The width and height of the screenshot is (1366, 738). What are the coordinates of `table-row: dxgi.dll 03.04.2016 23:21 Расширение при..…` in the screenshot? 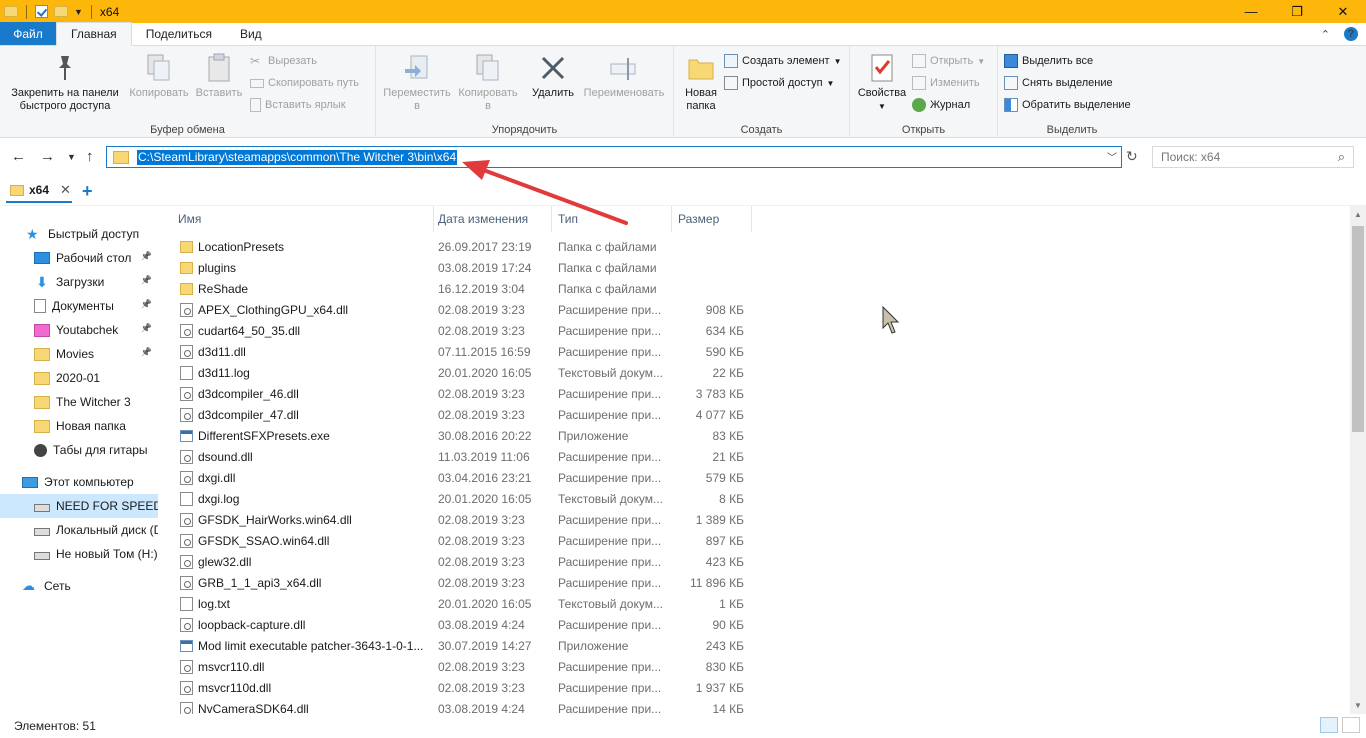 It's located at (458, 478).